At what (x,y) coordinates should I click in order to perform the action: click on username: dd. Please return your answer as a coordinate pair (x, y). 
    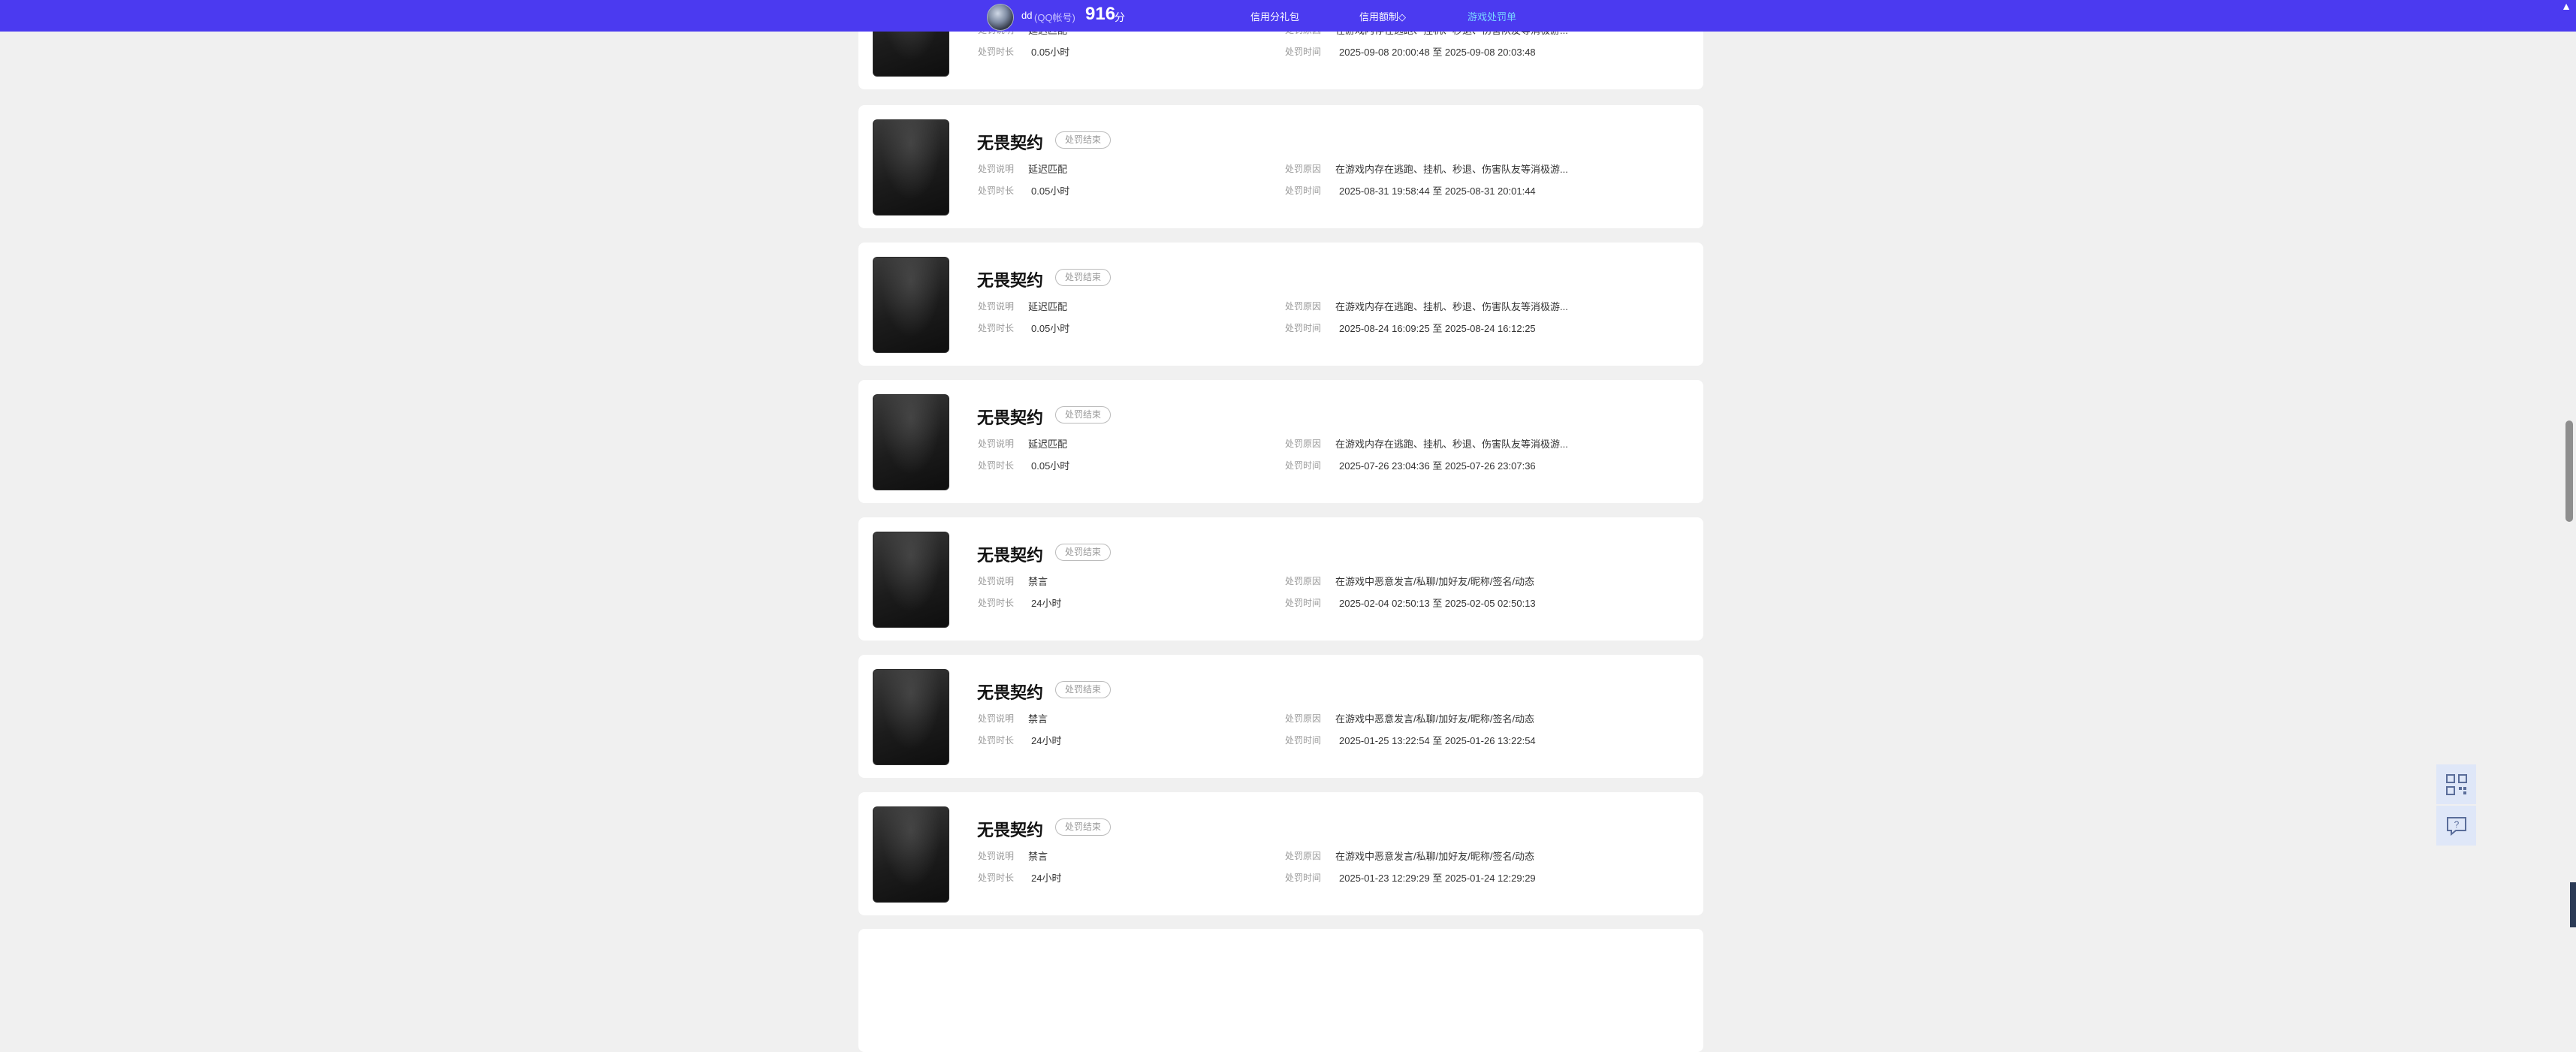
    Looking at the image, I should click on (1027, 15).